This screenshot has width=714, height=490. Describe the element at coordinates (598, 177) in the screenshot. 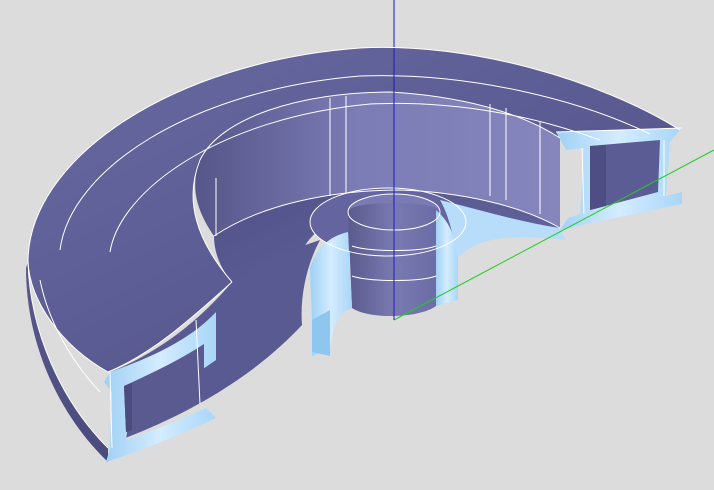

I see `section-right-cavity-shade` at that location.